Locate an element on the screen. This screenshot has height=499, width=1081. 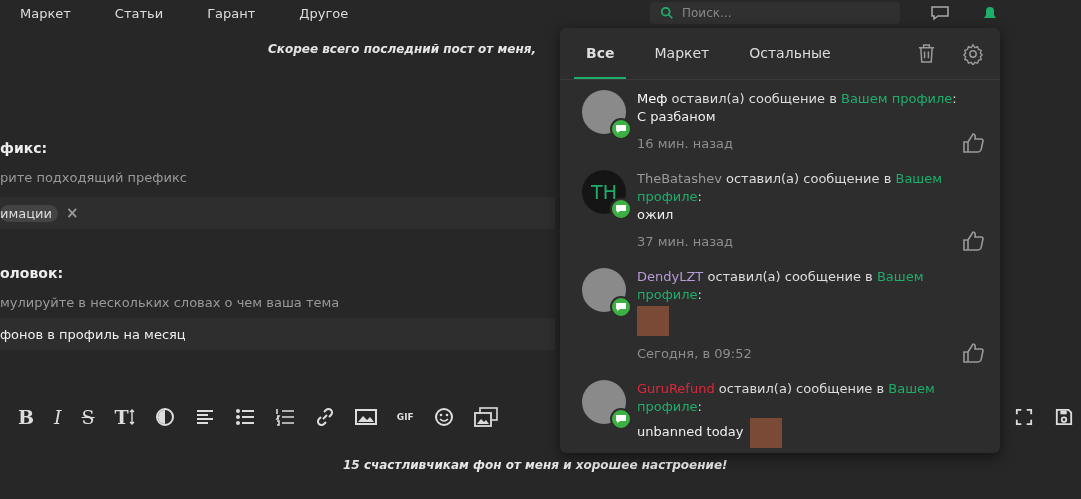
nav-link: Гарант is located at coordinates (231, 13).